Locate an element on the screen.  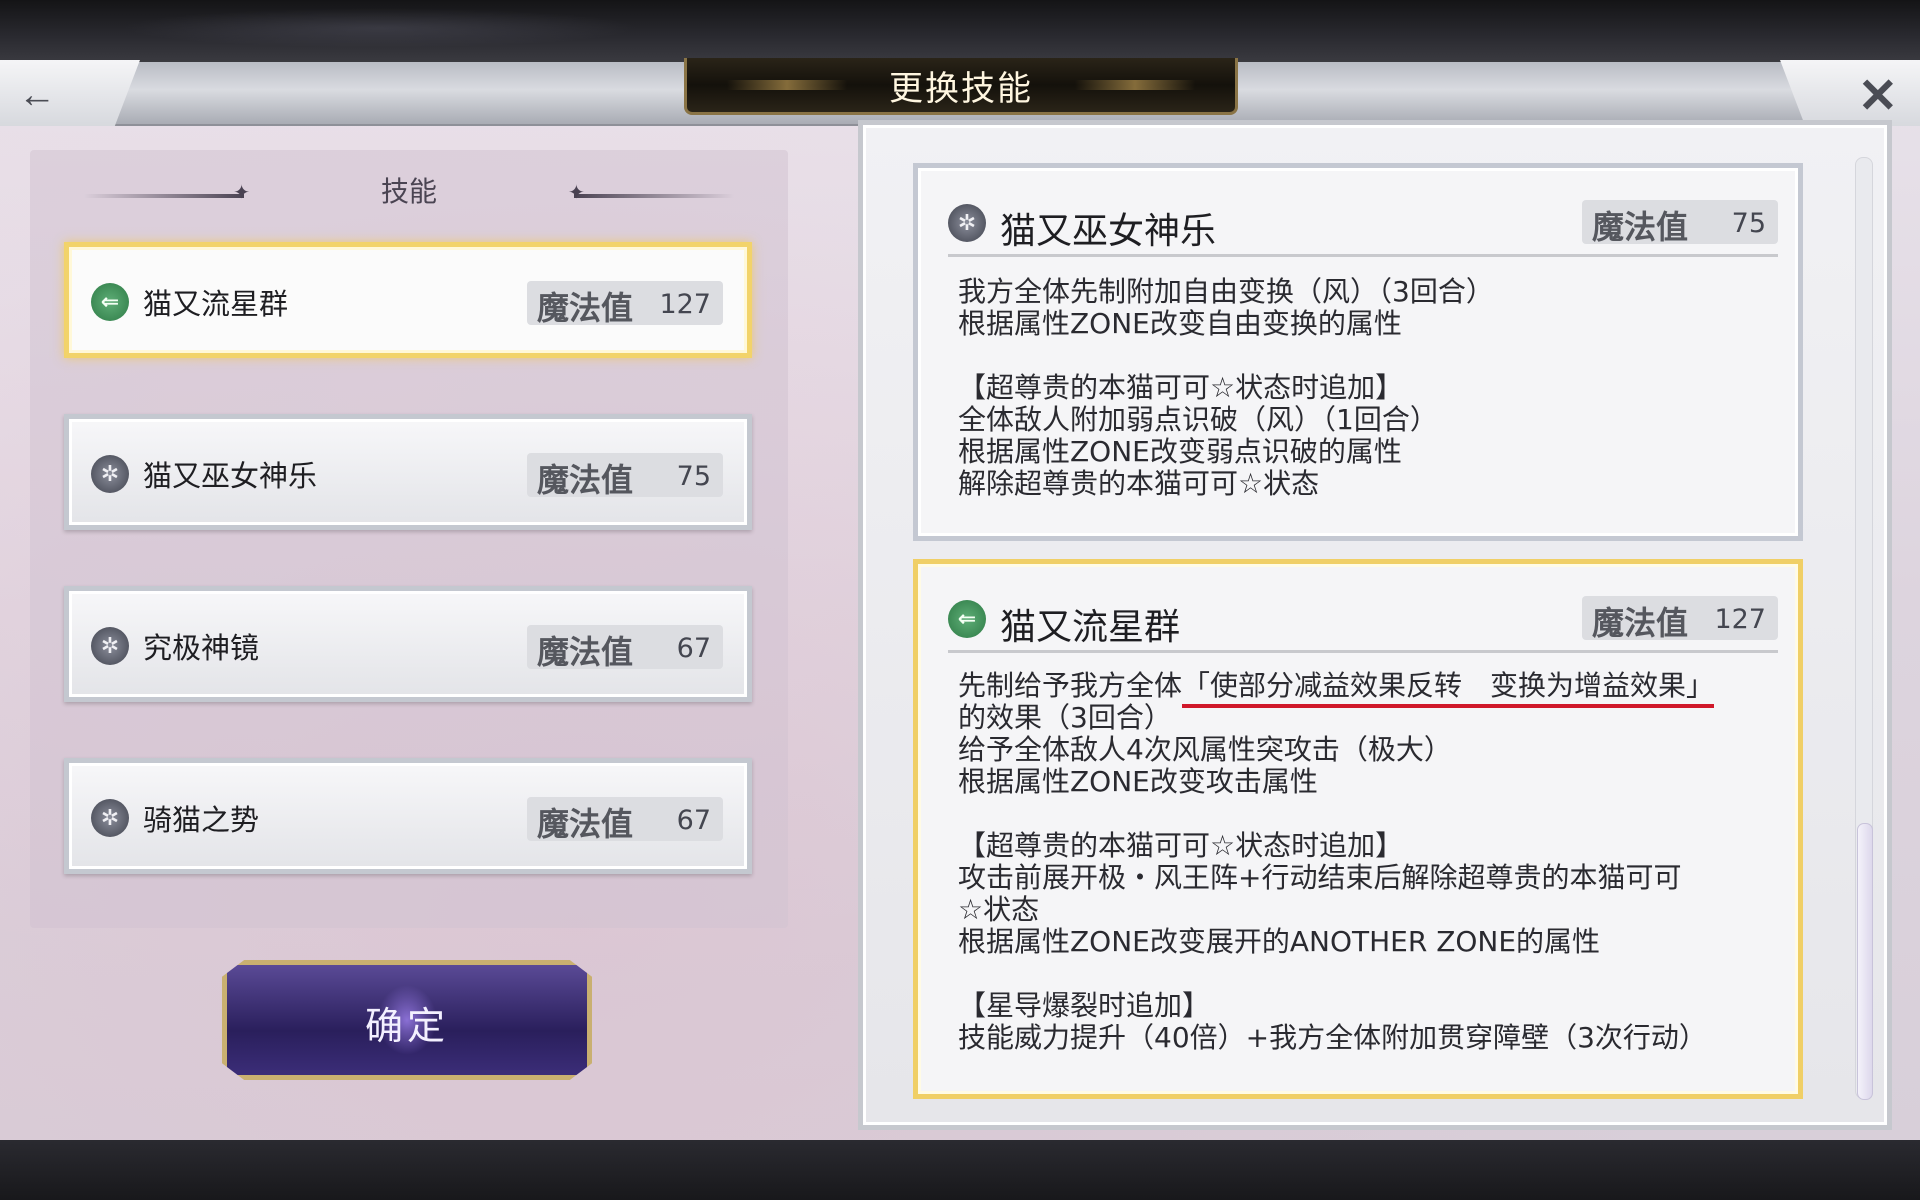
description-line: 根据属性ZONE改变自由变换的属性 is located at coordinates (1180, 323).